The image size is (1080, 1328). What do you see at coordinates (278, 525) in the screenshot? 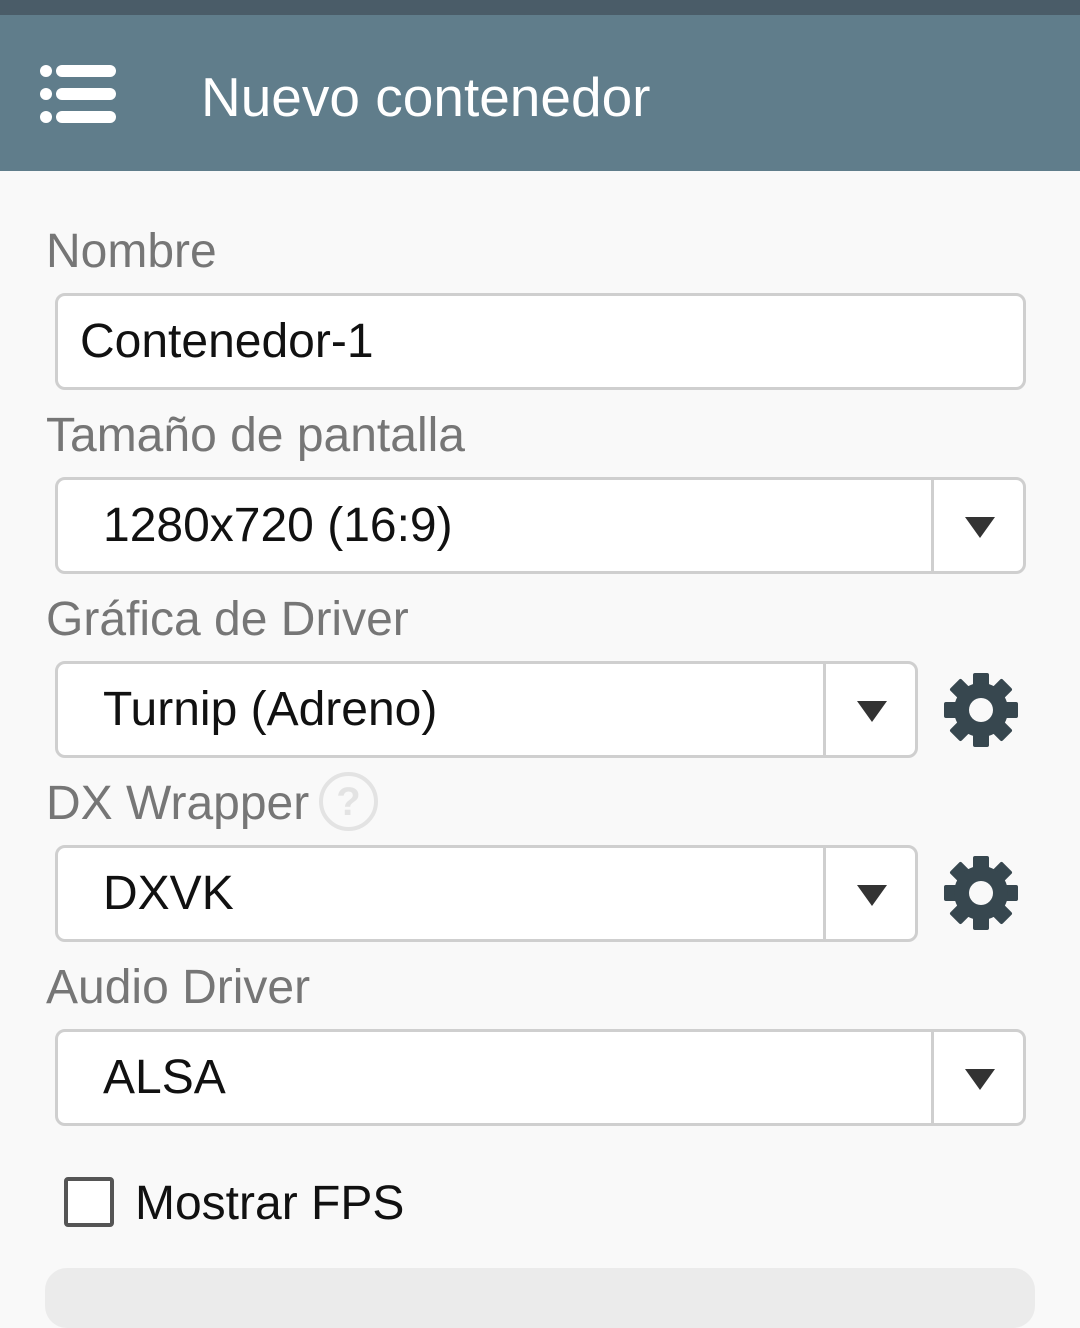
I see `screen-size-value: 1280x720 (16:9)` at bounding box center [278, 525].